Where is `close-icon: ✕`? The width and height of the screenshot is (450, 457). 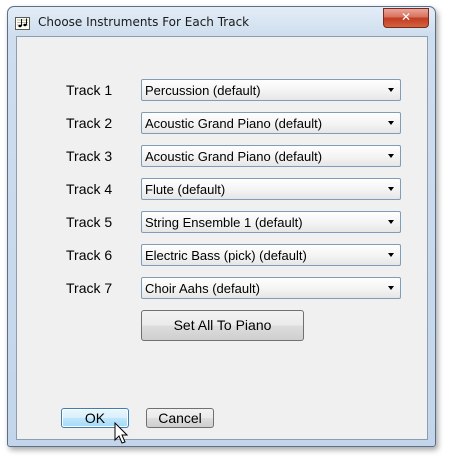 close-icon: ✕ is located at coordinates (406, 17).